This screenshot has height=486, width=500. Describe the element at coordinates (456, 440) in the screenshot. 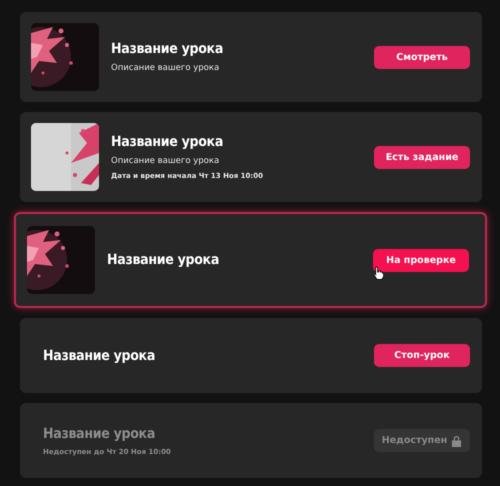

I see `lock-icon` at that location.